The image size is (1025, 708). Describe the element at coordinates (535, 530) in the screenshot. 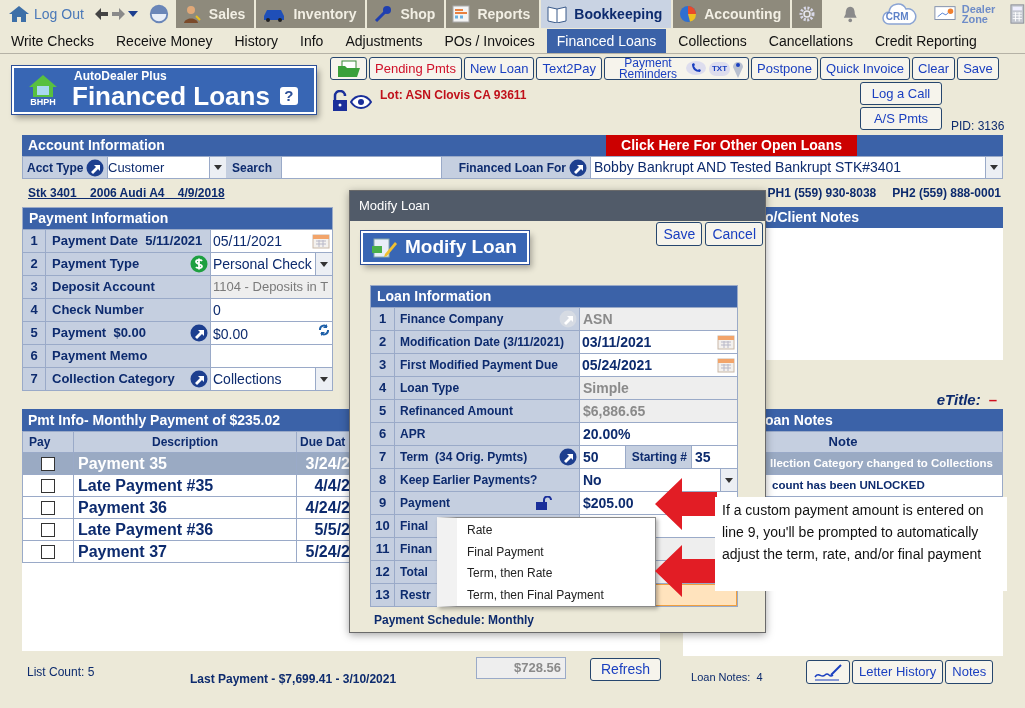

I see `menu-option: Rate` at that location.